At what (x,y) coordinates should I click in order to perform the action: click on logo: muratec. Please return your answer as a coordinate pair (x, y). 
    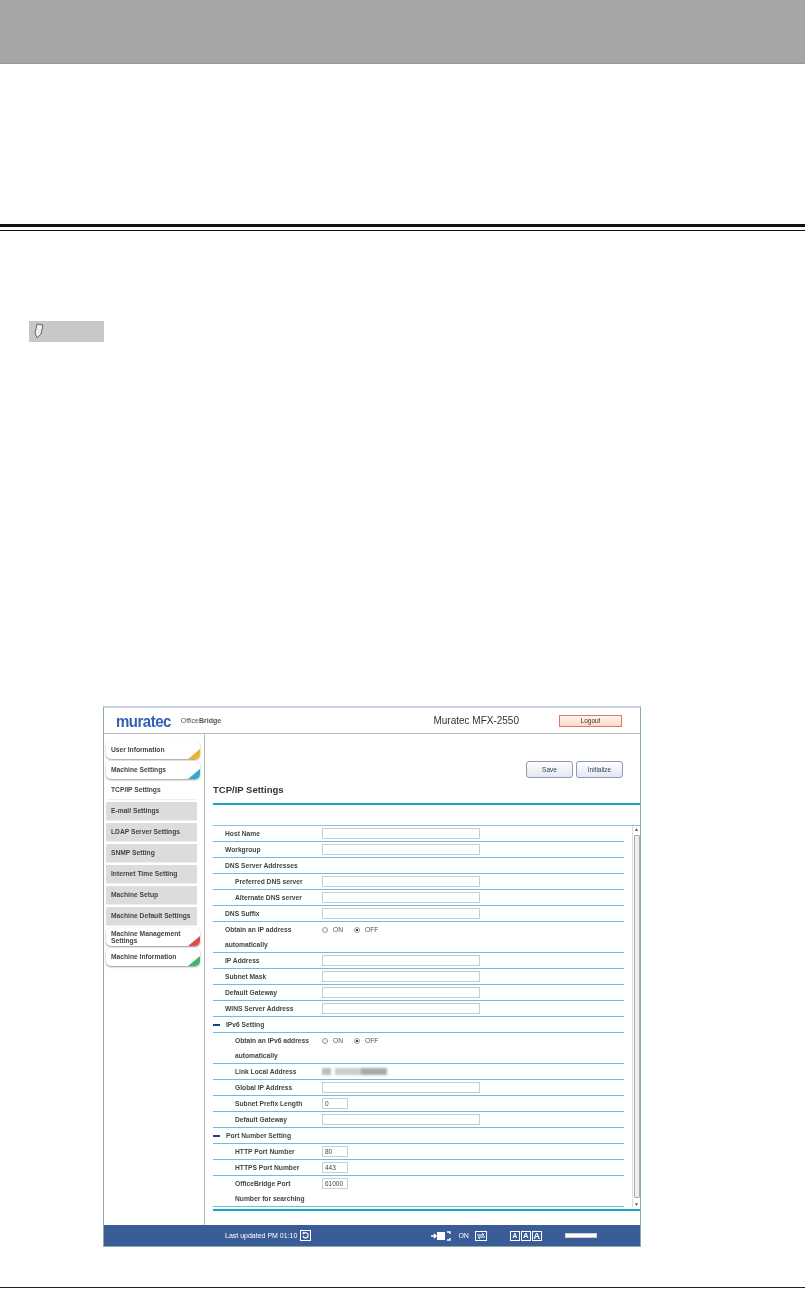
    Looking at the image, I should click on (143, 720).